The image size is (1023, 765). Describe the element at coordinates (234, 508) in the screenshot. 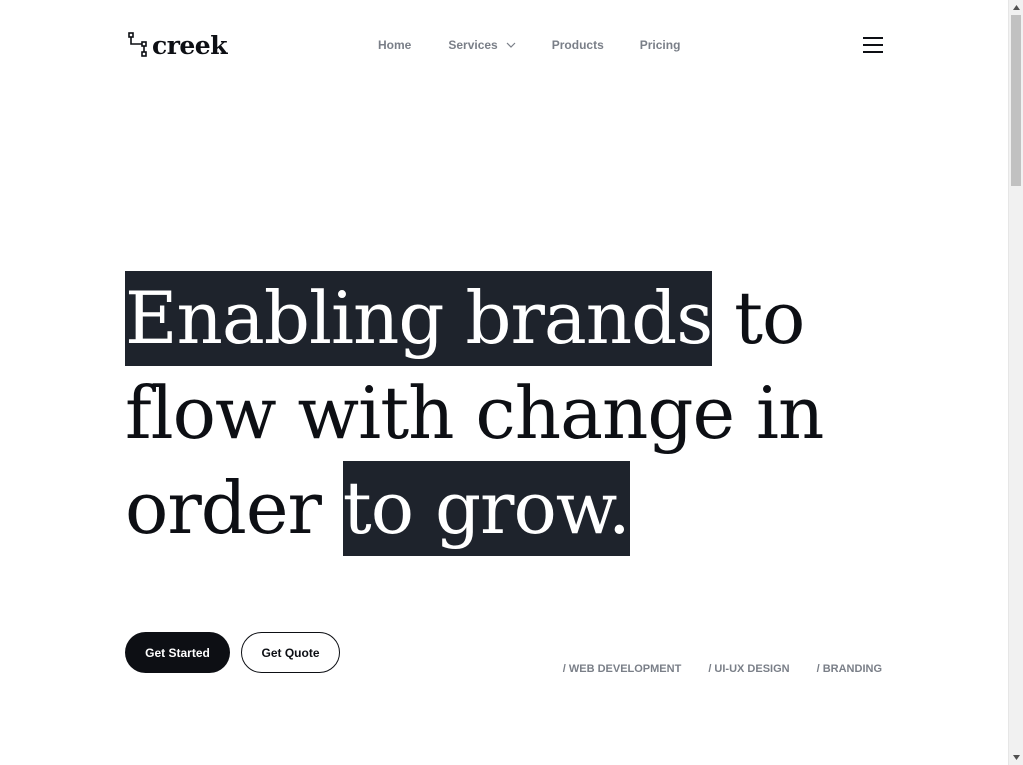

I see `hero-text: order` at that location.